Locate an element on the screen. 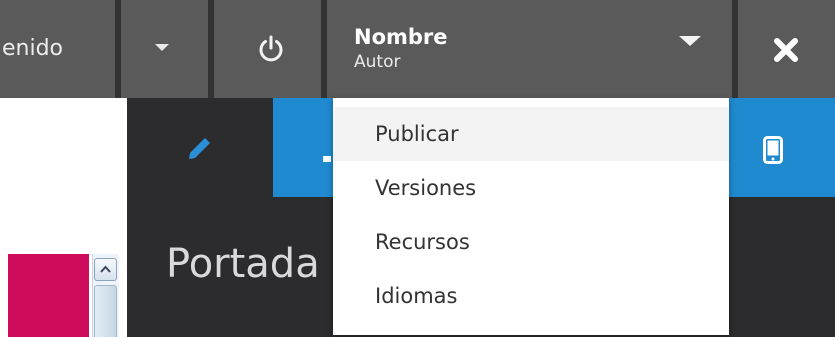  close-button is located at coordinates (786, 49).